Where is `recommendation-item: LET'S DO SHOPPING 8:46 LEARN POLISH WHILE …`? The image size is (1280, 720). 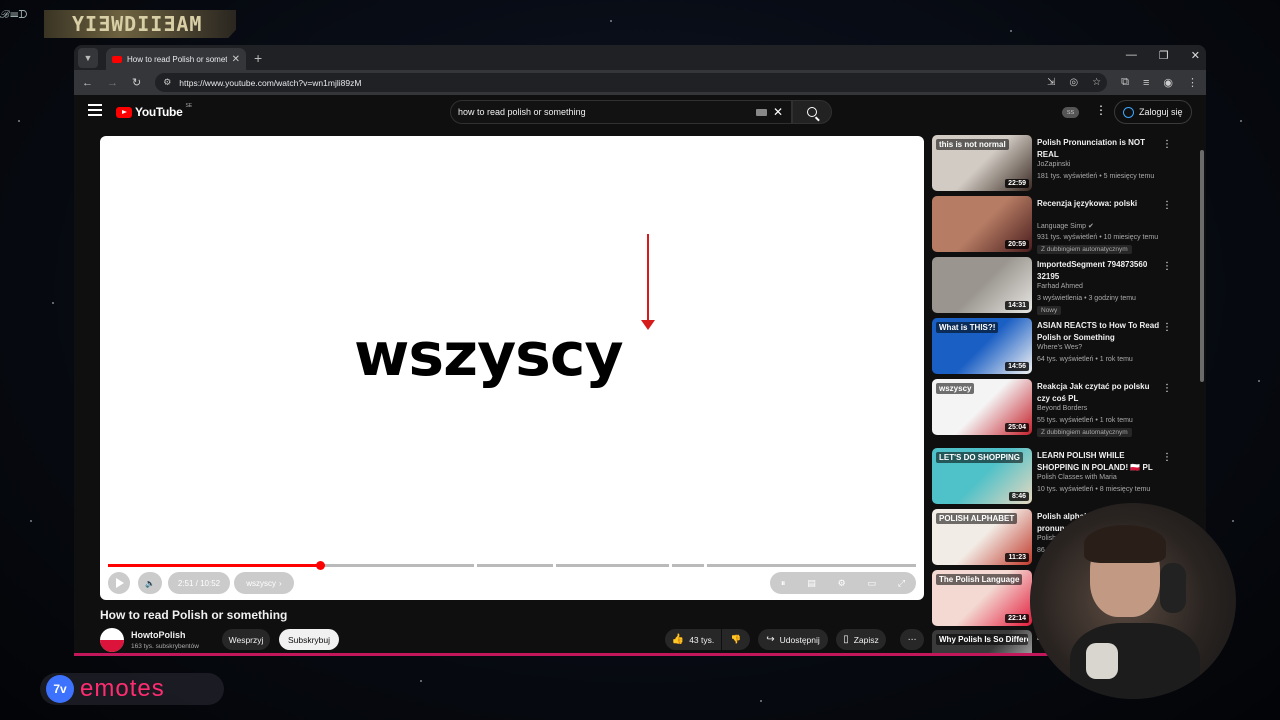
recommendation-item: LET'S DO SHOPPING 8:46 LEARN POLISH WHILE … is located at coordinates (1063, 476).